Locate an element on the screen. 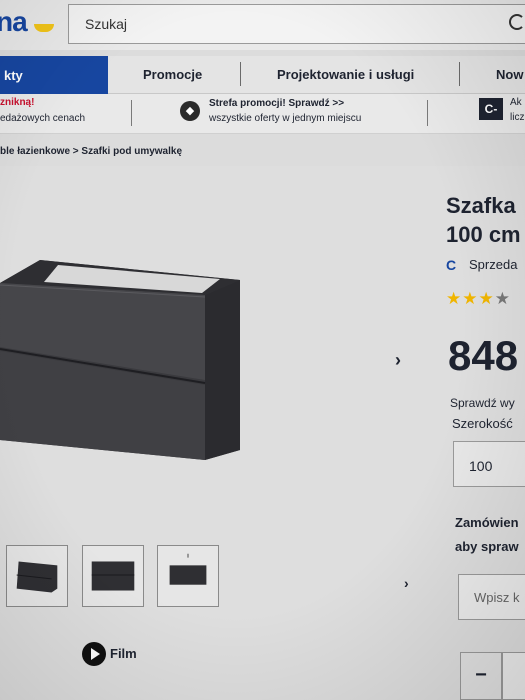 Image resolution: width=525 pixels, height=700 pixels. check-availability-text: Sprawdź wy is located at coordinates (482, 403).